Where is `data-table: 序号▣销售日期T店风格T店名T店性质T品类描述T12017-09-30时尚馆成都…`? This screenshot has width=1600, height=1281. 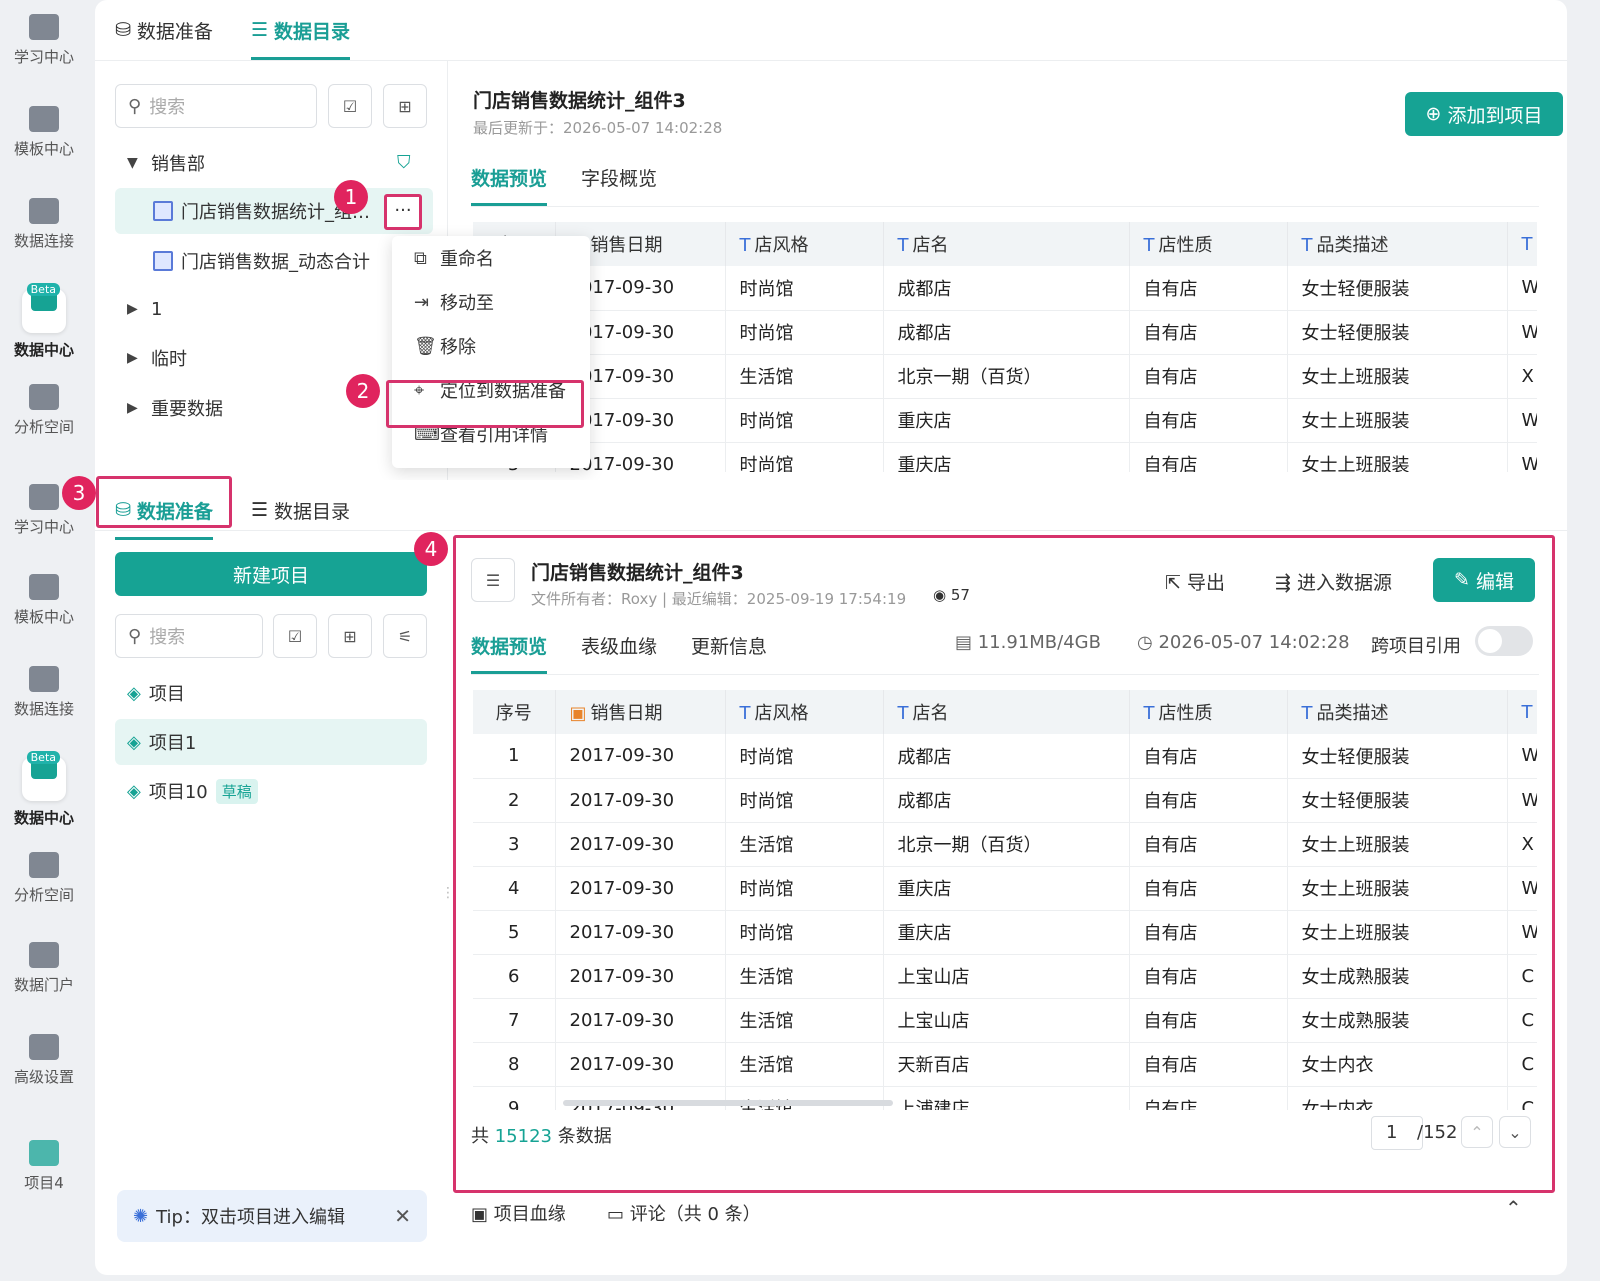
data-table: 序号▣销售日期T店风格T店名T店性质T品类描述T12017-09-30时尚馆成都… is located at coordinates (1005, 347).